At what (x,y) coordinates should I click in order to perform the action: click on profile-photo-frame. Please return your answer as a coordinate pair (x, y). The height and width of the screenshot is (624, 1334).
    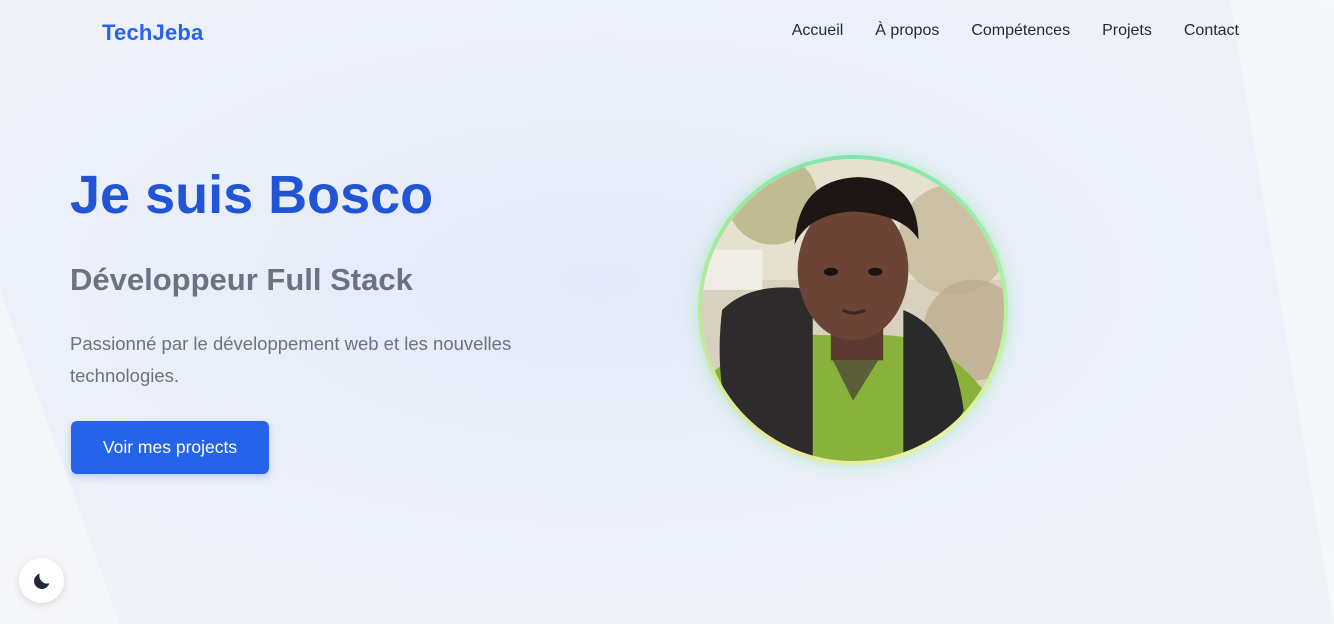
    Looking at the image, I should click on (853, 310).